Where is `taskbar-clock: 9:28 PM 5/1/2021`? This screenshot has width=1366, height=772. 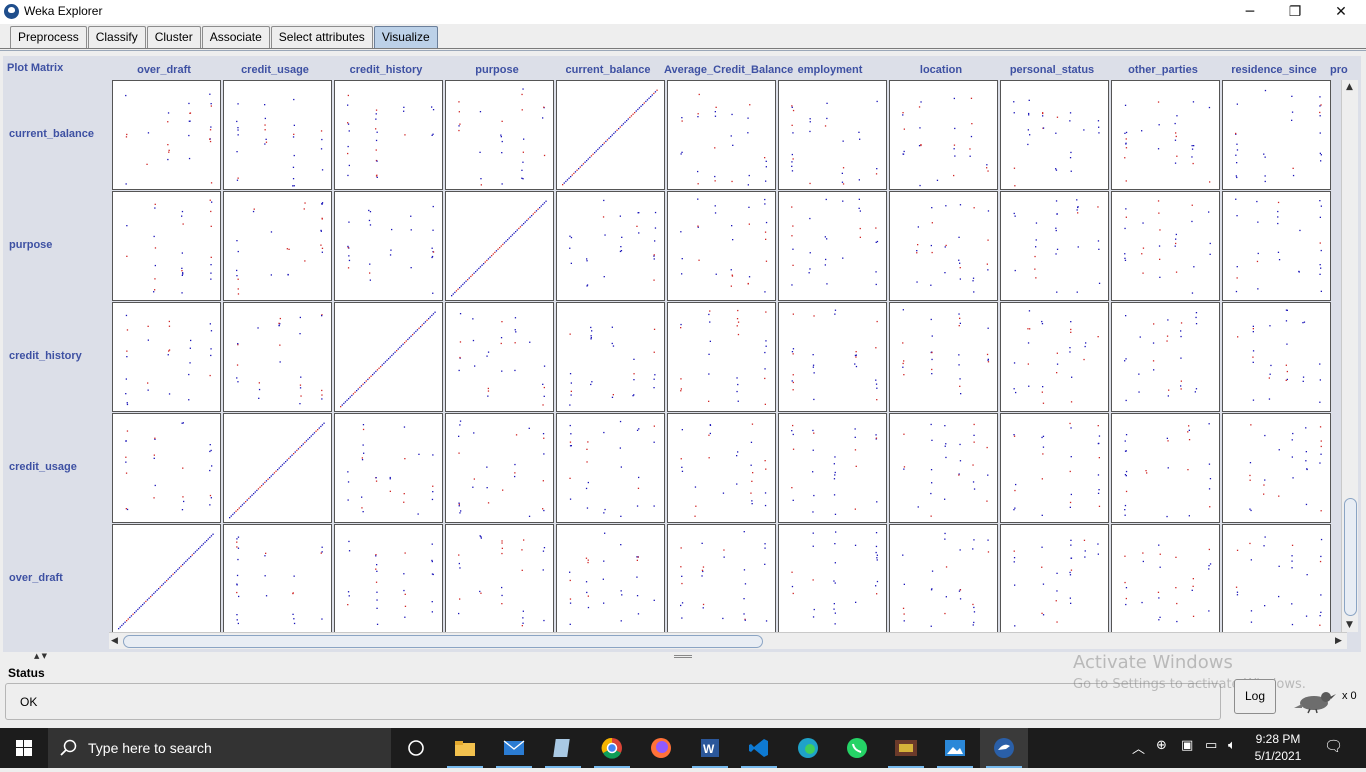 taskbar-clock: 9:28 PM 5/1/2021 is located at coordinates (1278, 748).